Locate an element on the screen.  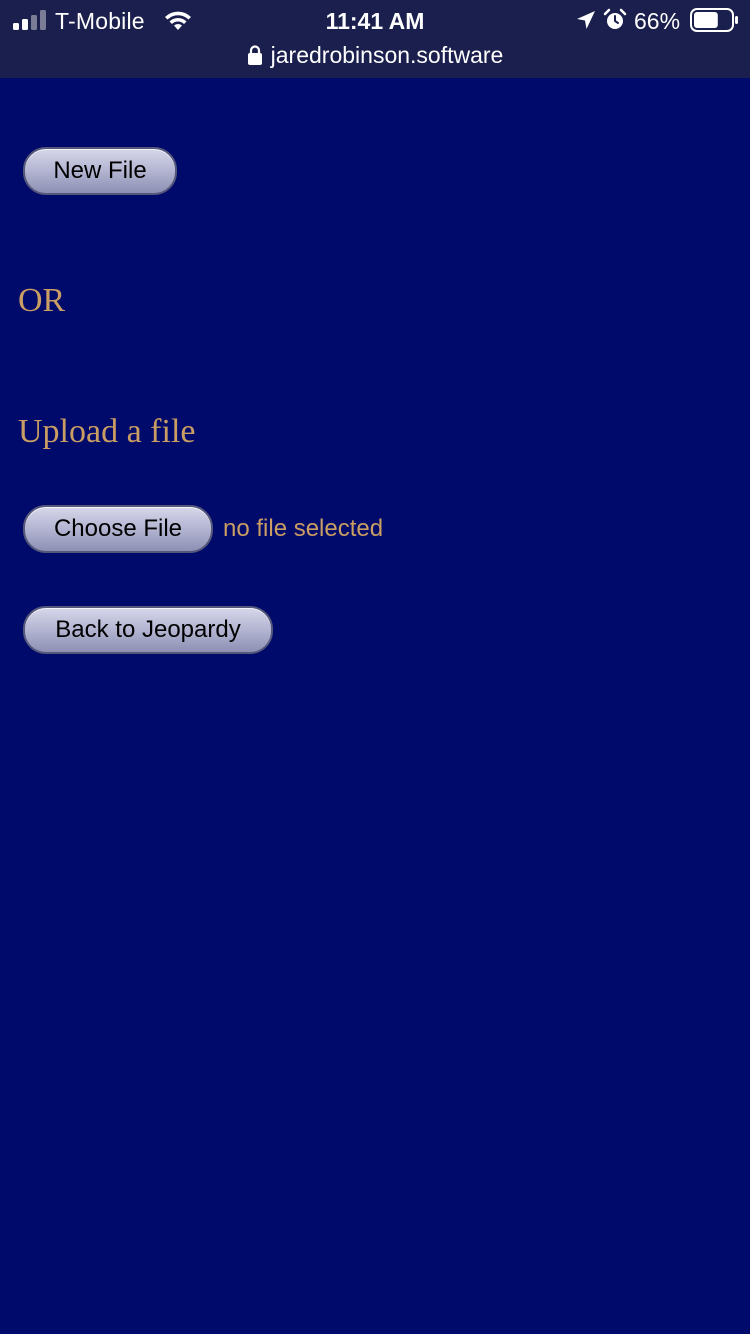
or-separator: OR is located at coordinates (42, 300).